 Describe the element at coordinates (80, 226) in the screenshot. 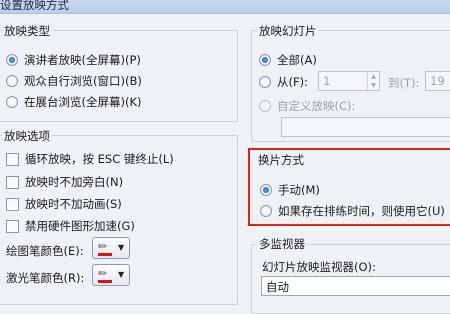

I see `check-no-hw-accel-label: 禁用硬件图形加速(G)` at that location.